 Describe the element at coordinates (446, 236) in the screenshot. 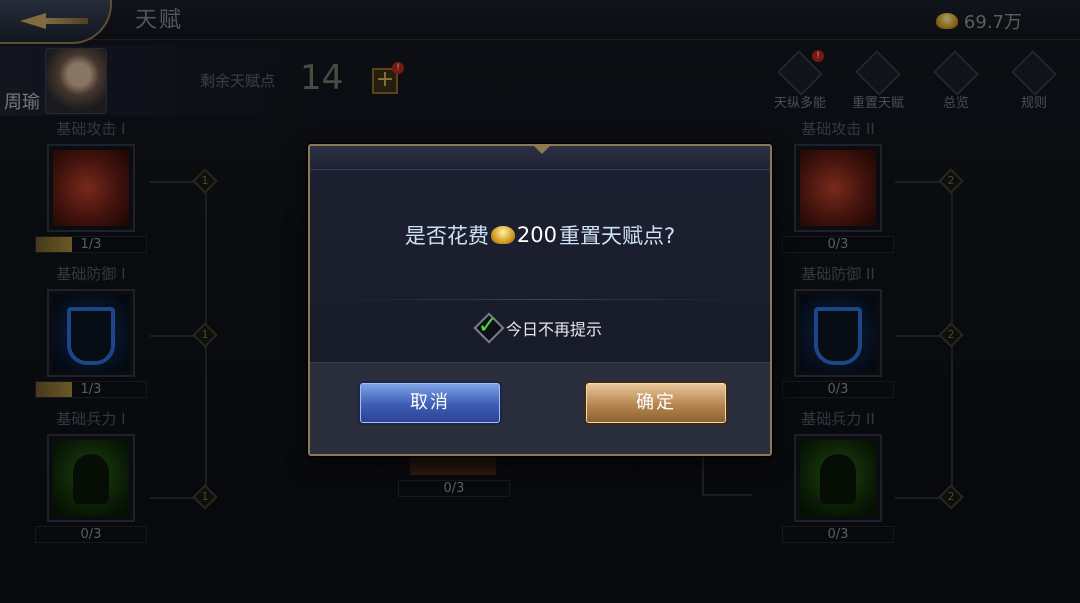

I see `message-prefix: 是否花费` at that location.